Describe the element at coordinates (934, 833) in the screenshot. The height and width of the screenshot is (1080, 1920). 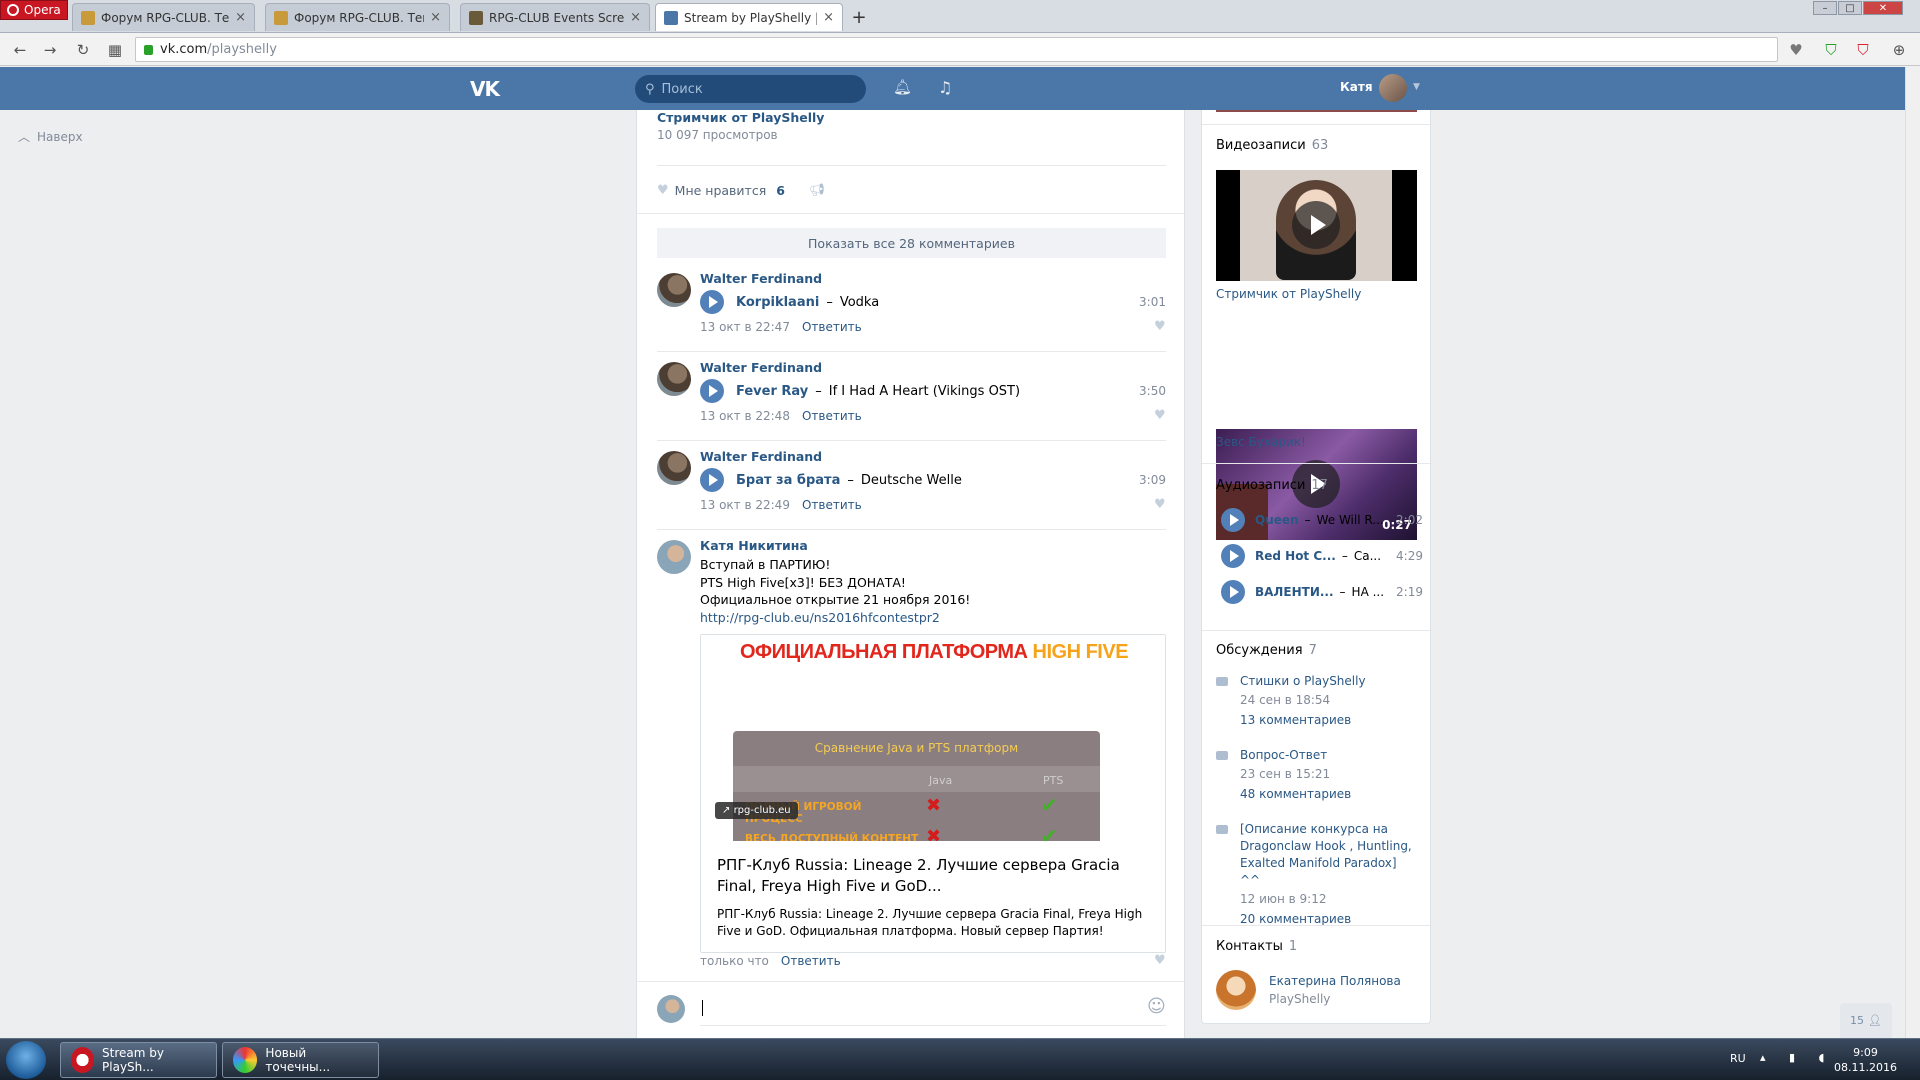
I see `cross-mark-icon: ✖` at that location.